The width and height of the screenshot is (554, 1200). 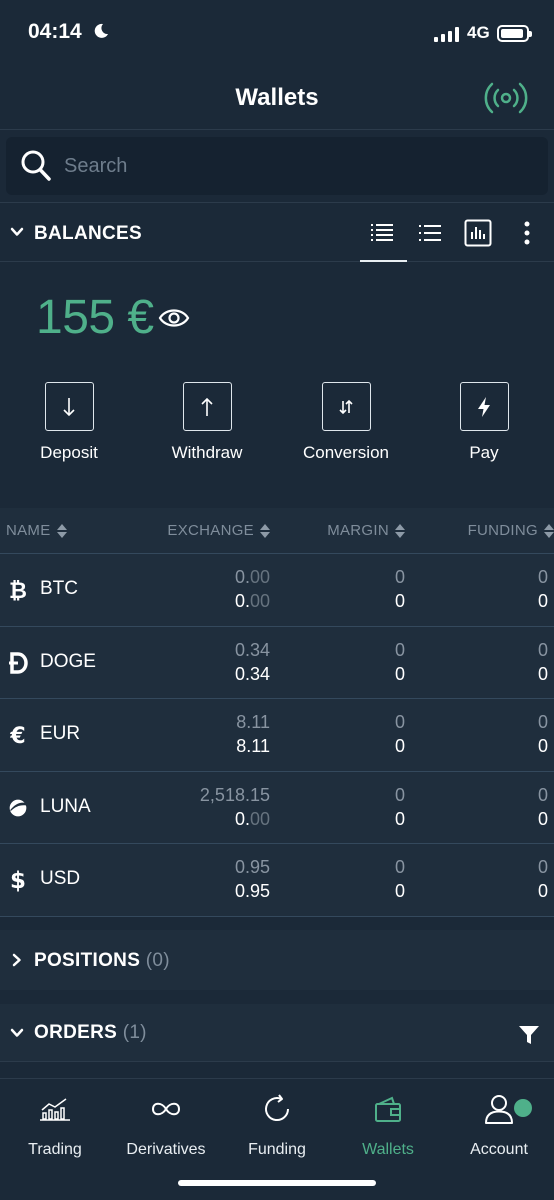 What do you see at coordinates (277, 663) in the screenshot?
I see `table-row: DOGE 0.34 0.34 0 0 0 0` at bounding box center [277, 663].